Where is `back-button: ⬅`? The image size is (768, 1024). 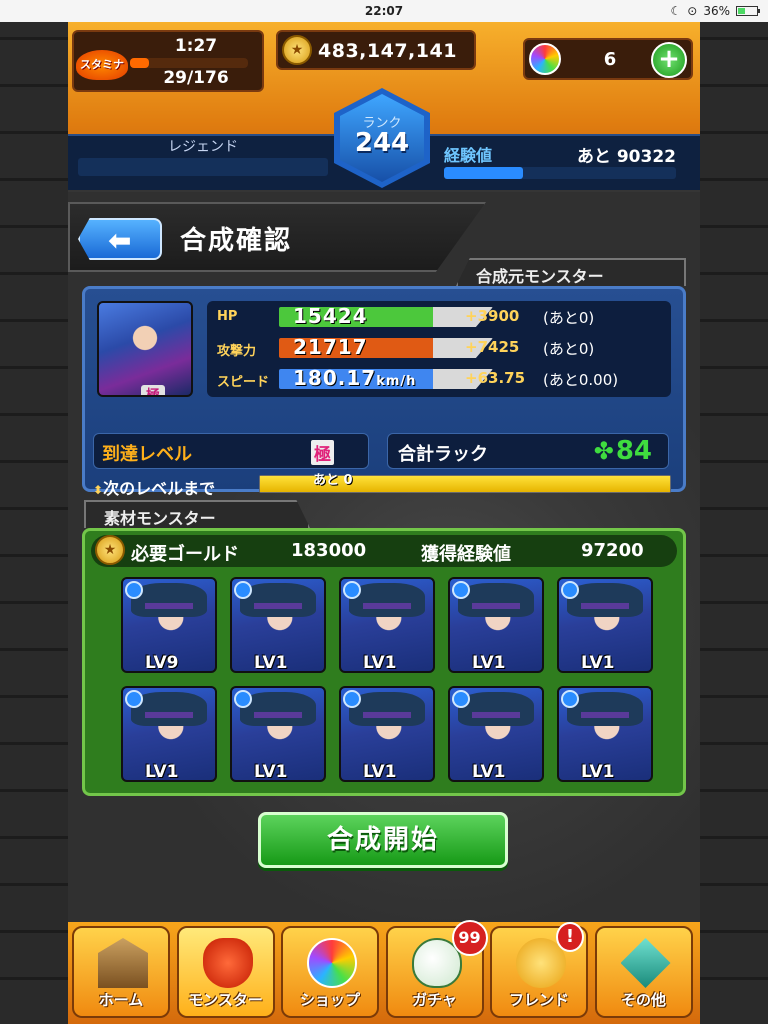
back-button: ⬅ is located at coordinates (120, 239).